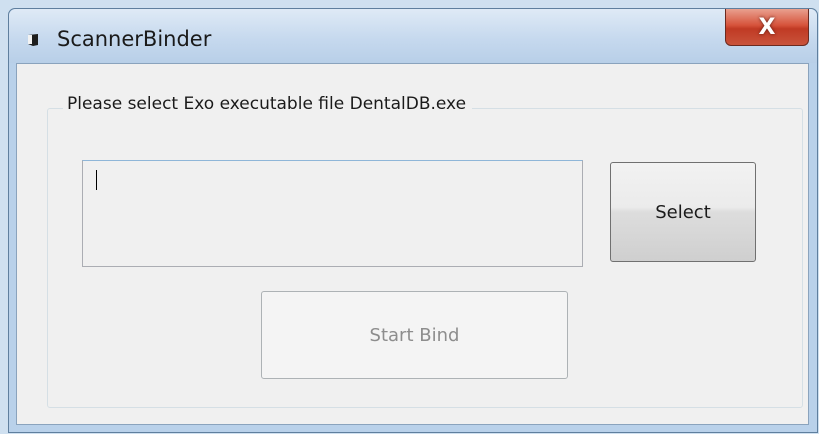  I want to click on select-button-label: Select, so click(683, 212).